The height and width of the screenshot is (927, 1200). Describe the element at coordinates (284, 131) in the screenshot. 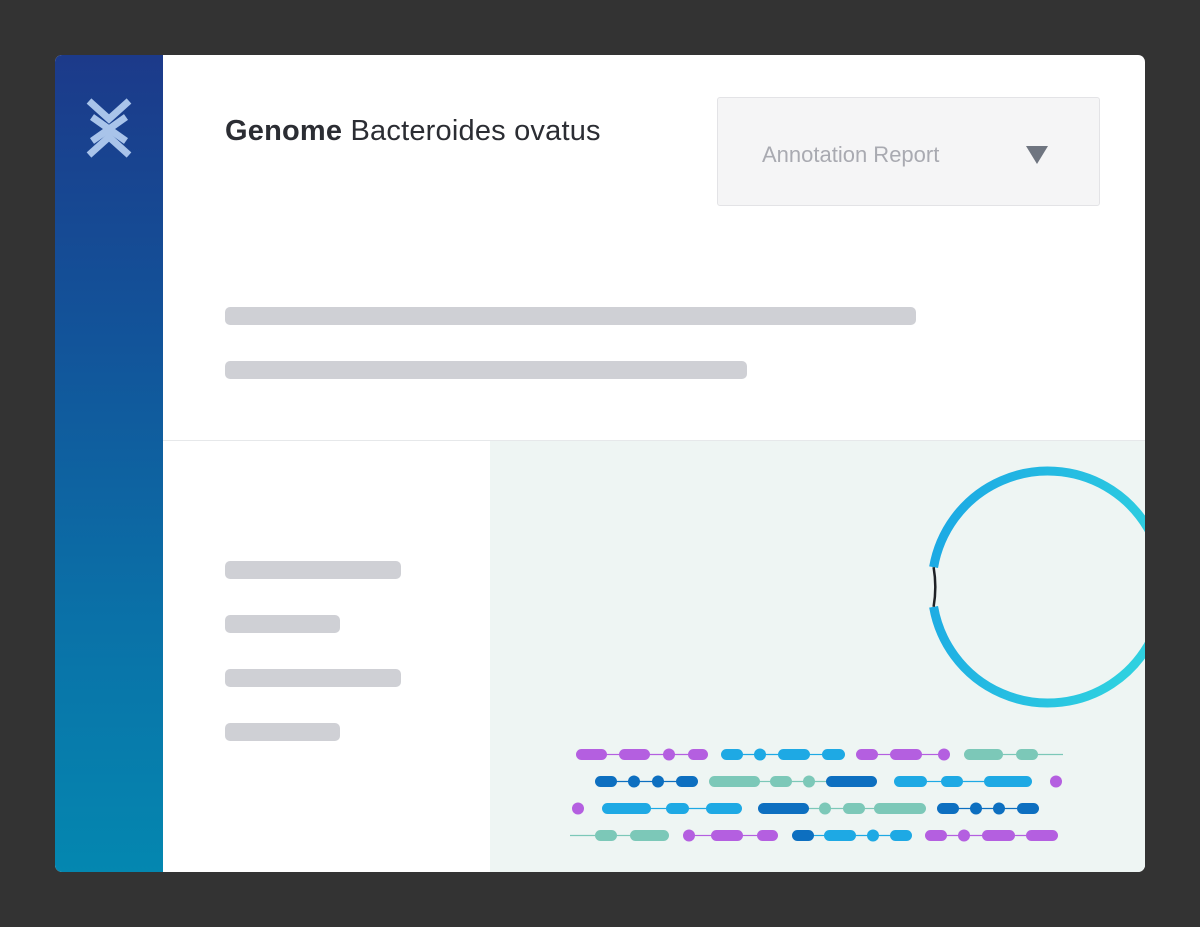

I see `page-title-label: Genome` at that location.